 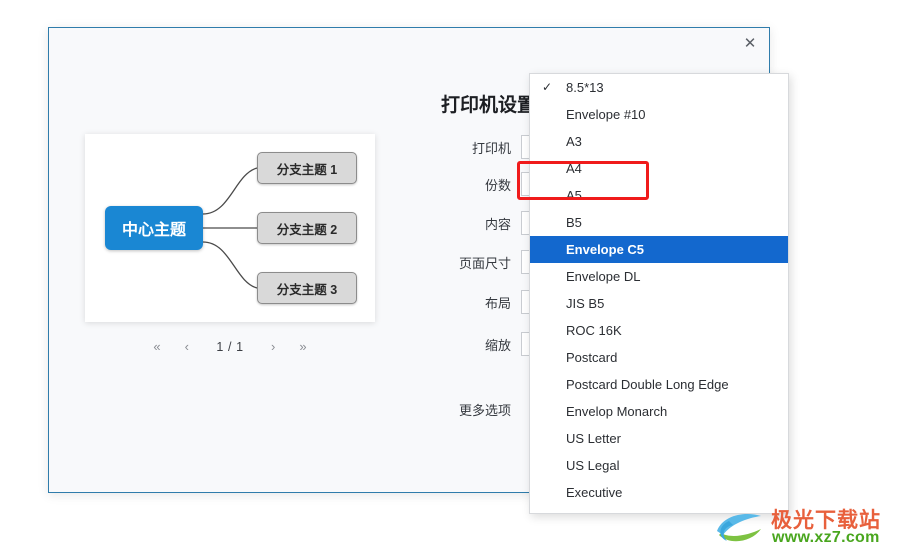 What do you see at coordinates (739, 527) in the screenshot?
I see `watermark-logo-icon` at bounding box center [739, 527].